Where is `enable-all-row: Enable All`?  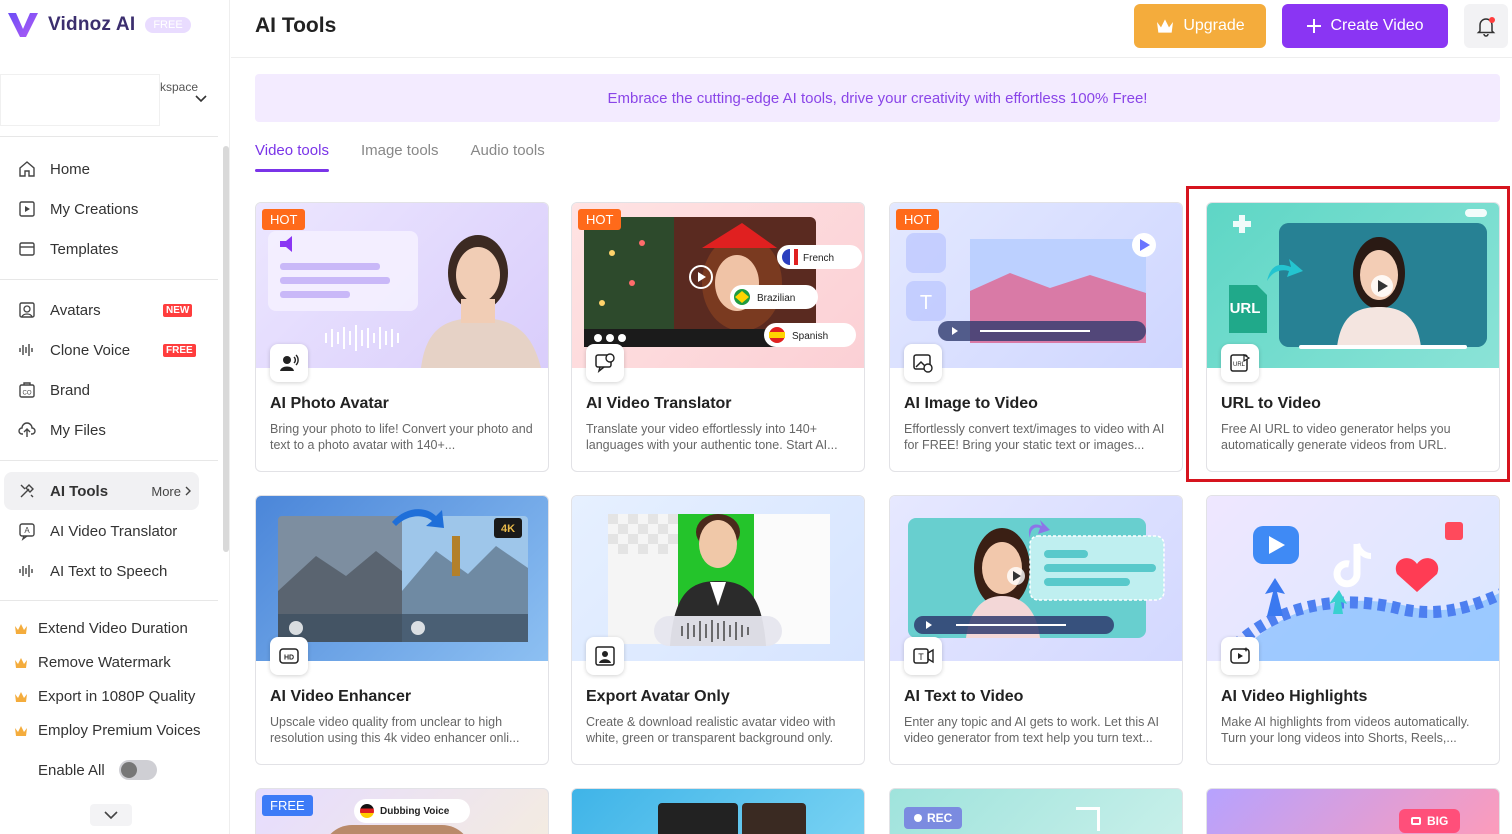 enable-all-row: Enable All is located at coordinates (97, 770).